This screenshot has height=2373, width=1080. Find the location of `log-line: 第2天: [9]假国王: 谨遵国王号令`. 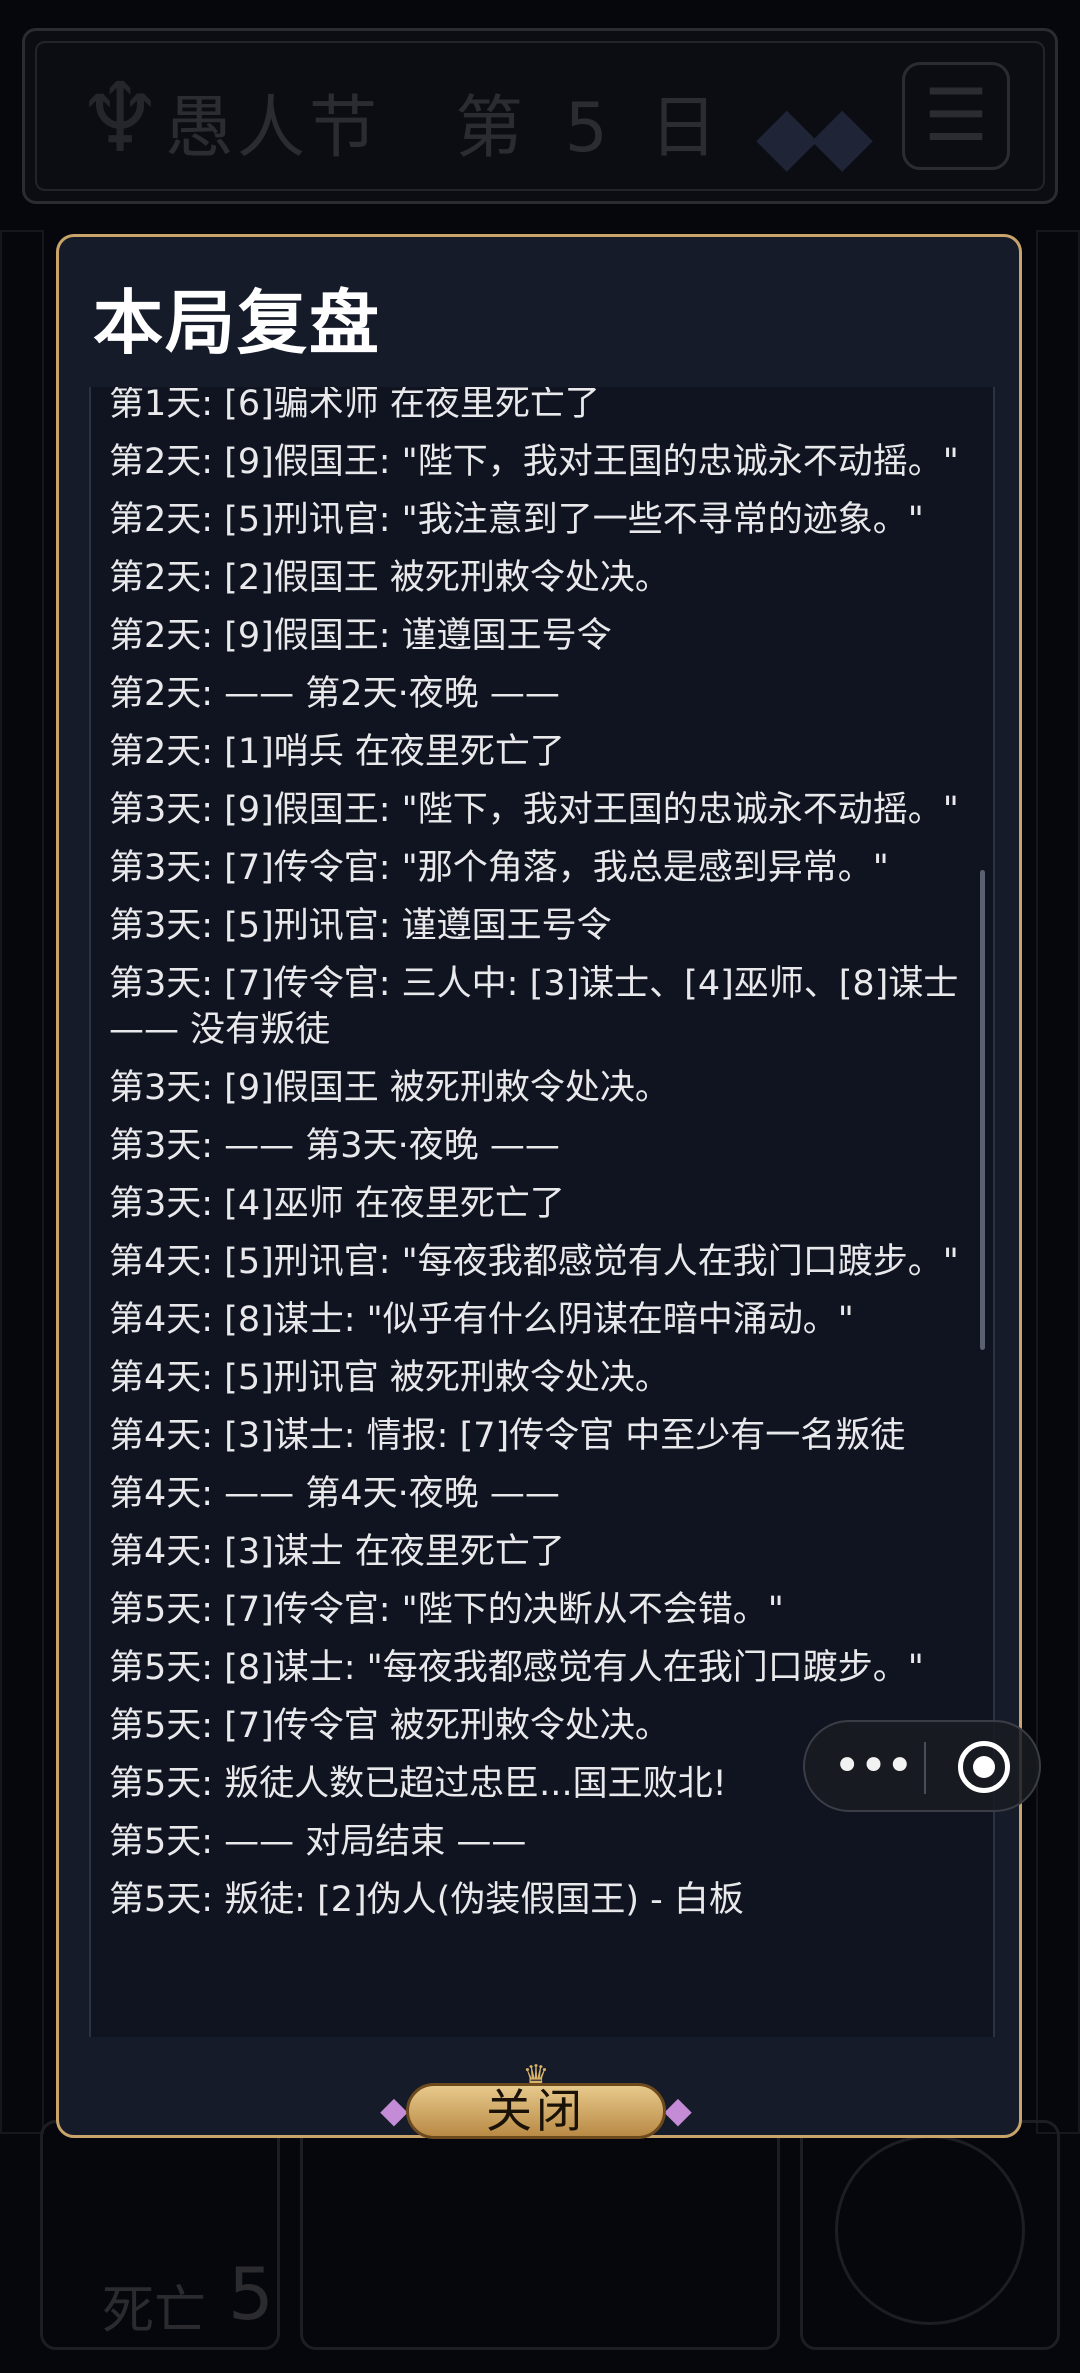

log-line: 第2天: [9]假国王: 谨遵国王号令 is located at coordinates (360, 636).